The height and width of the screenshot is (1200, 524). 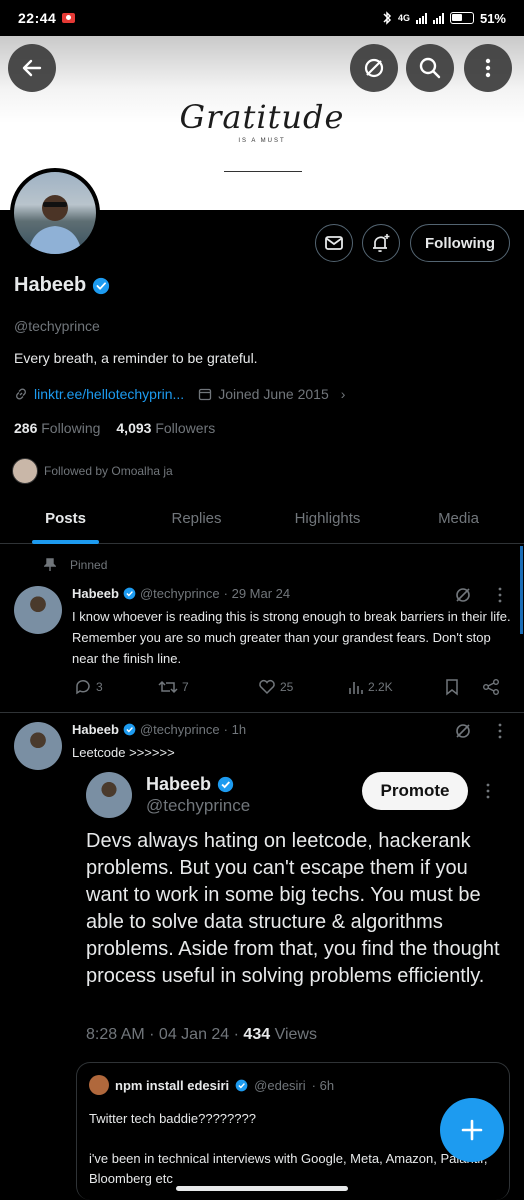 I want to click on profile-handle: @techyprince, so click(x=57, y=326).